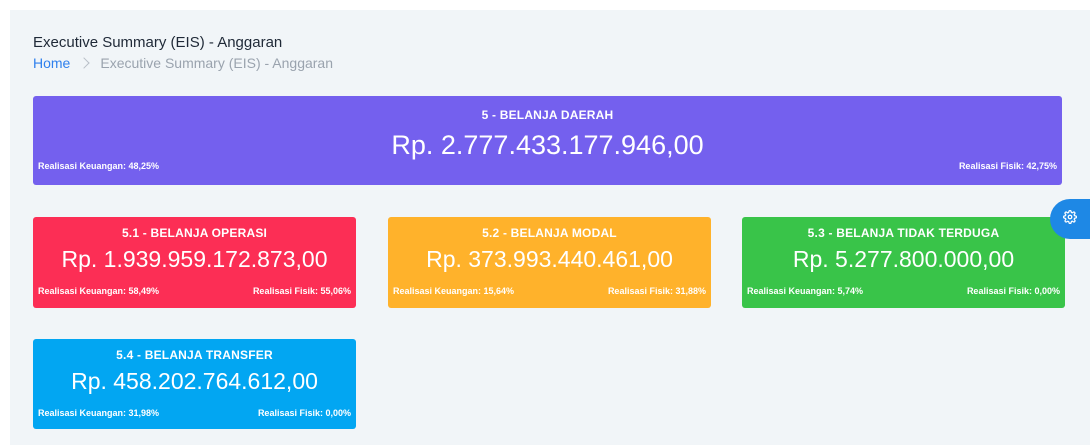 This screenshot has width=1090, height=445. I want to click on card-title: 5 - BELANJA DAERAH, so click(547, 115).